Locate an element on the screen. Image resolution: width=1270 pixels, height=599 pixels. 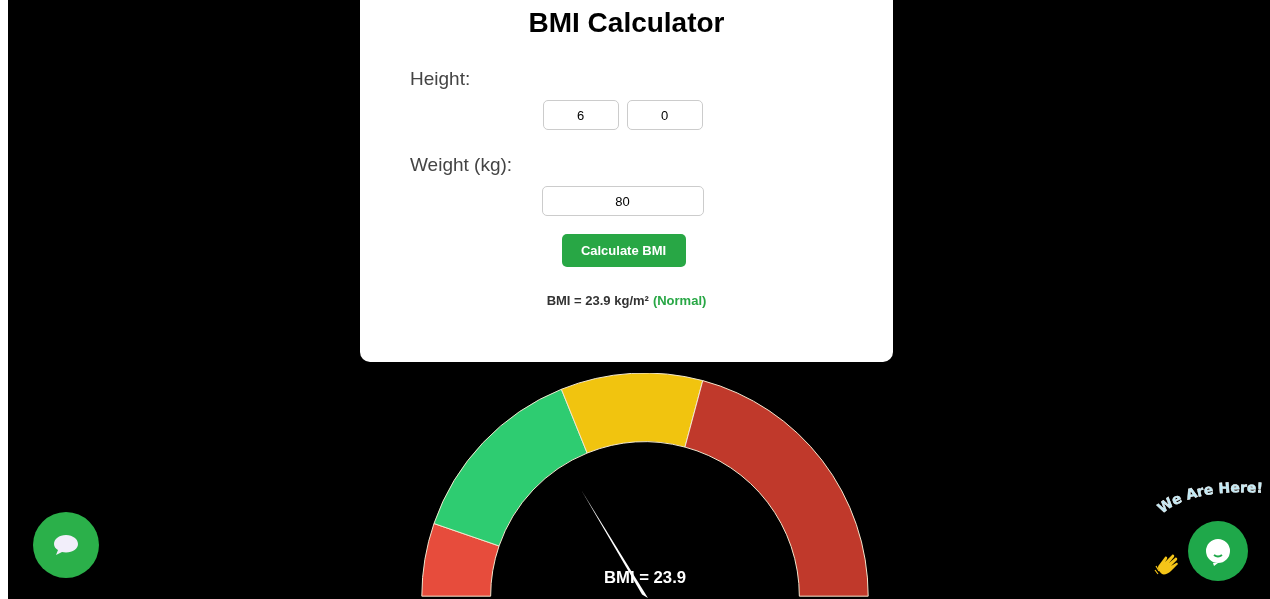
page-title: BMI Calculator is located at coordinates (626, 23).